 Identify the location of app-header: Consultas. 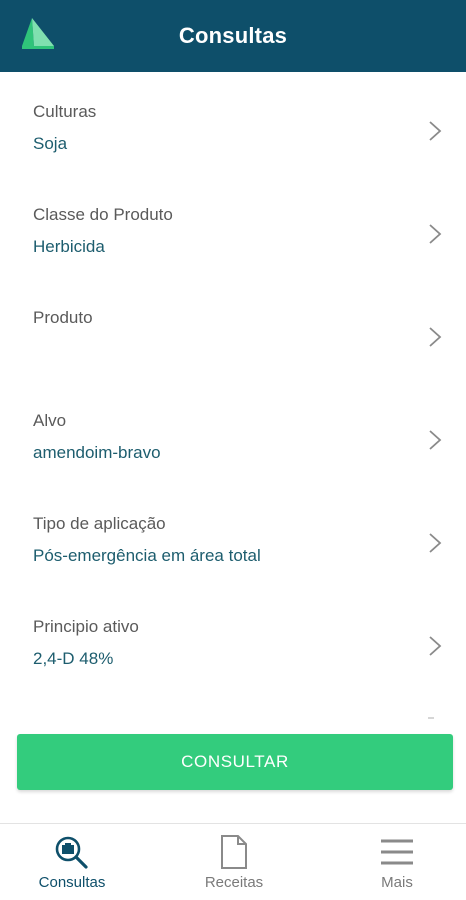
(233, 36).